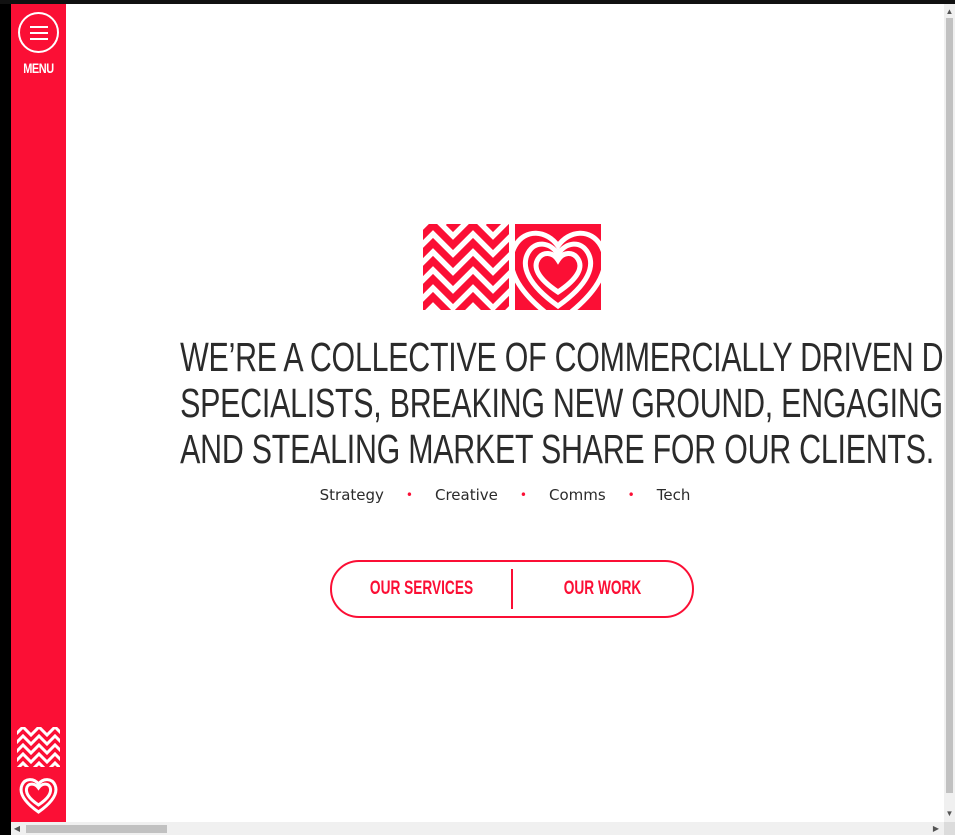 Image resolution: width=955 pixels, height=835 pixels. Describe the element at coordinates (949, 11) in the screenshot. I see `scroll-up-icon: ▲` at that location.